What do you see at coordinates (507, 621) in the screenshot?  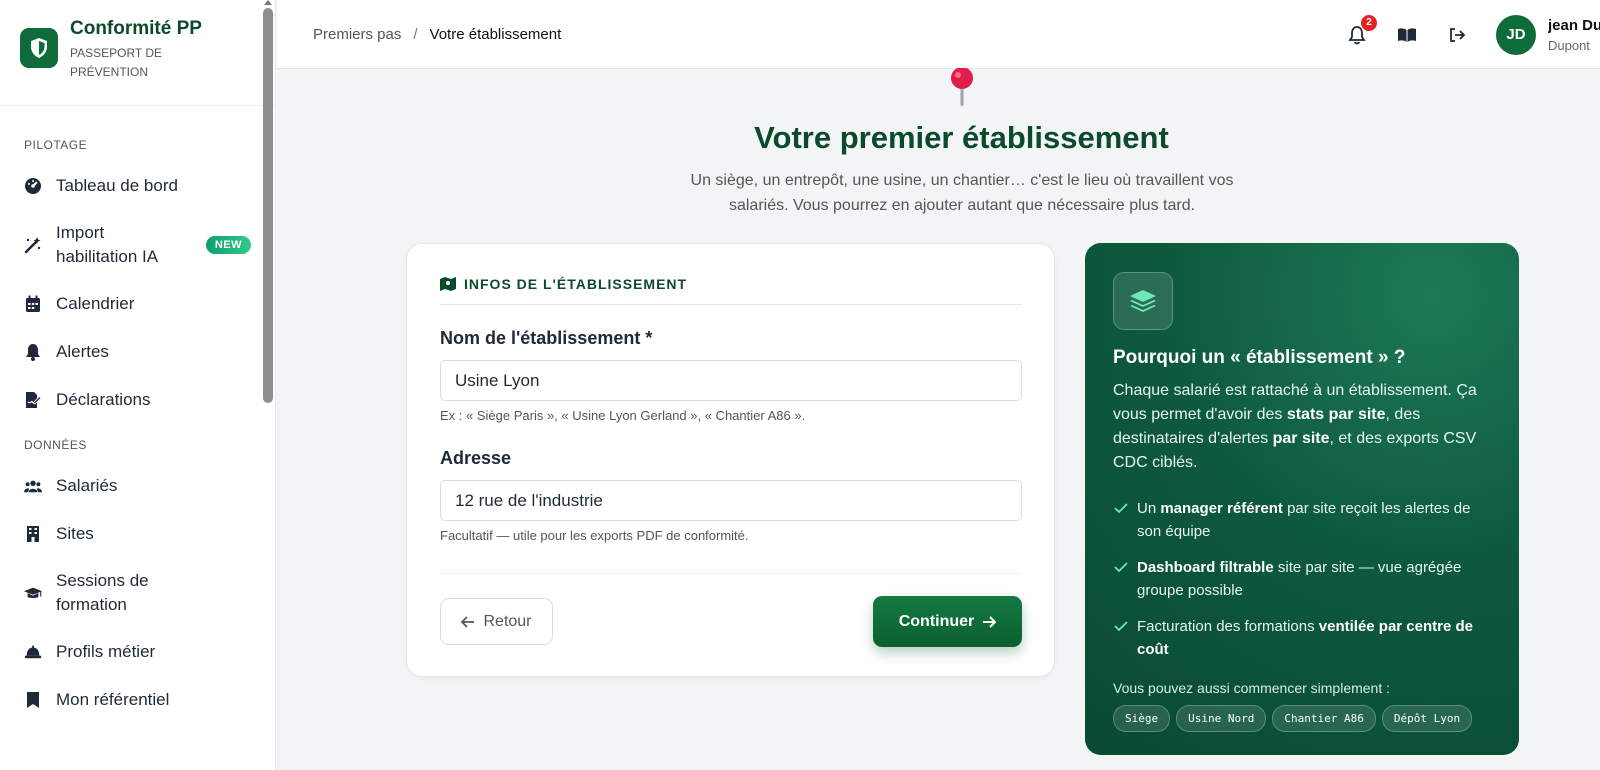 I see `back-button-label: Retour` at bounding box center [507, 621].